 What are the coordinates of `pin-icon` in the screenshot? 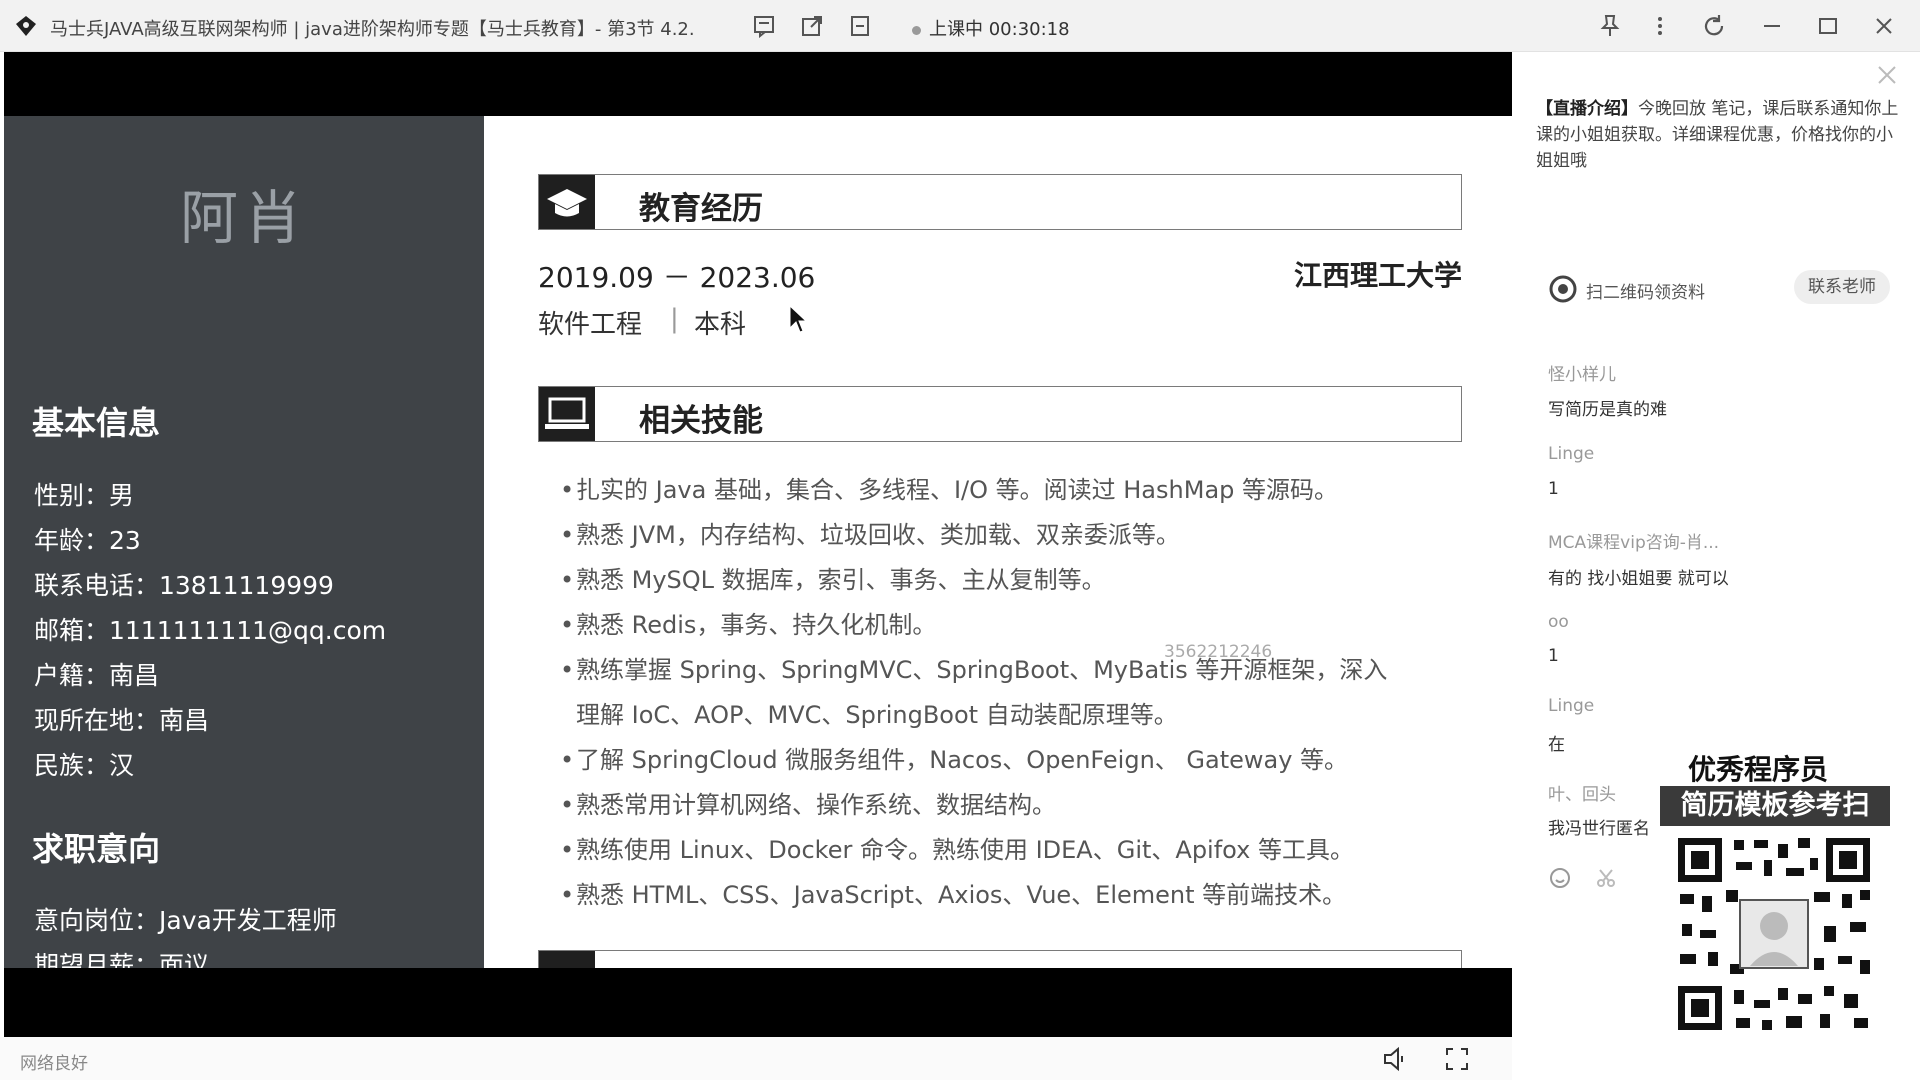 It's located at (1610, 26).